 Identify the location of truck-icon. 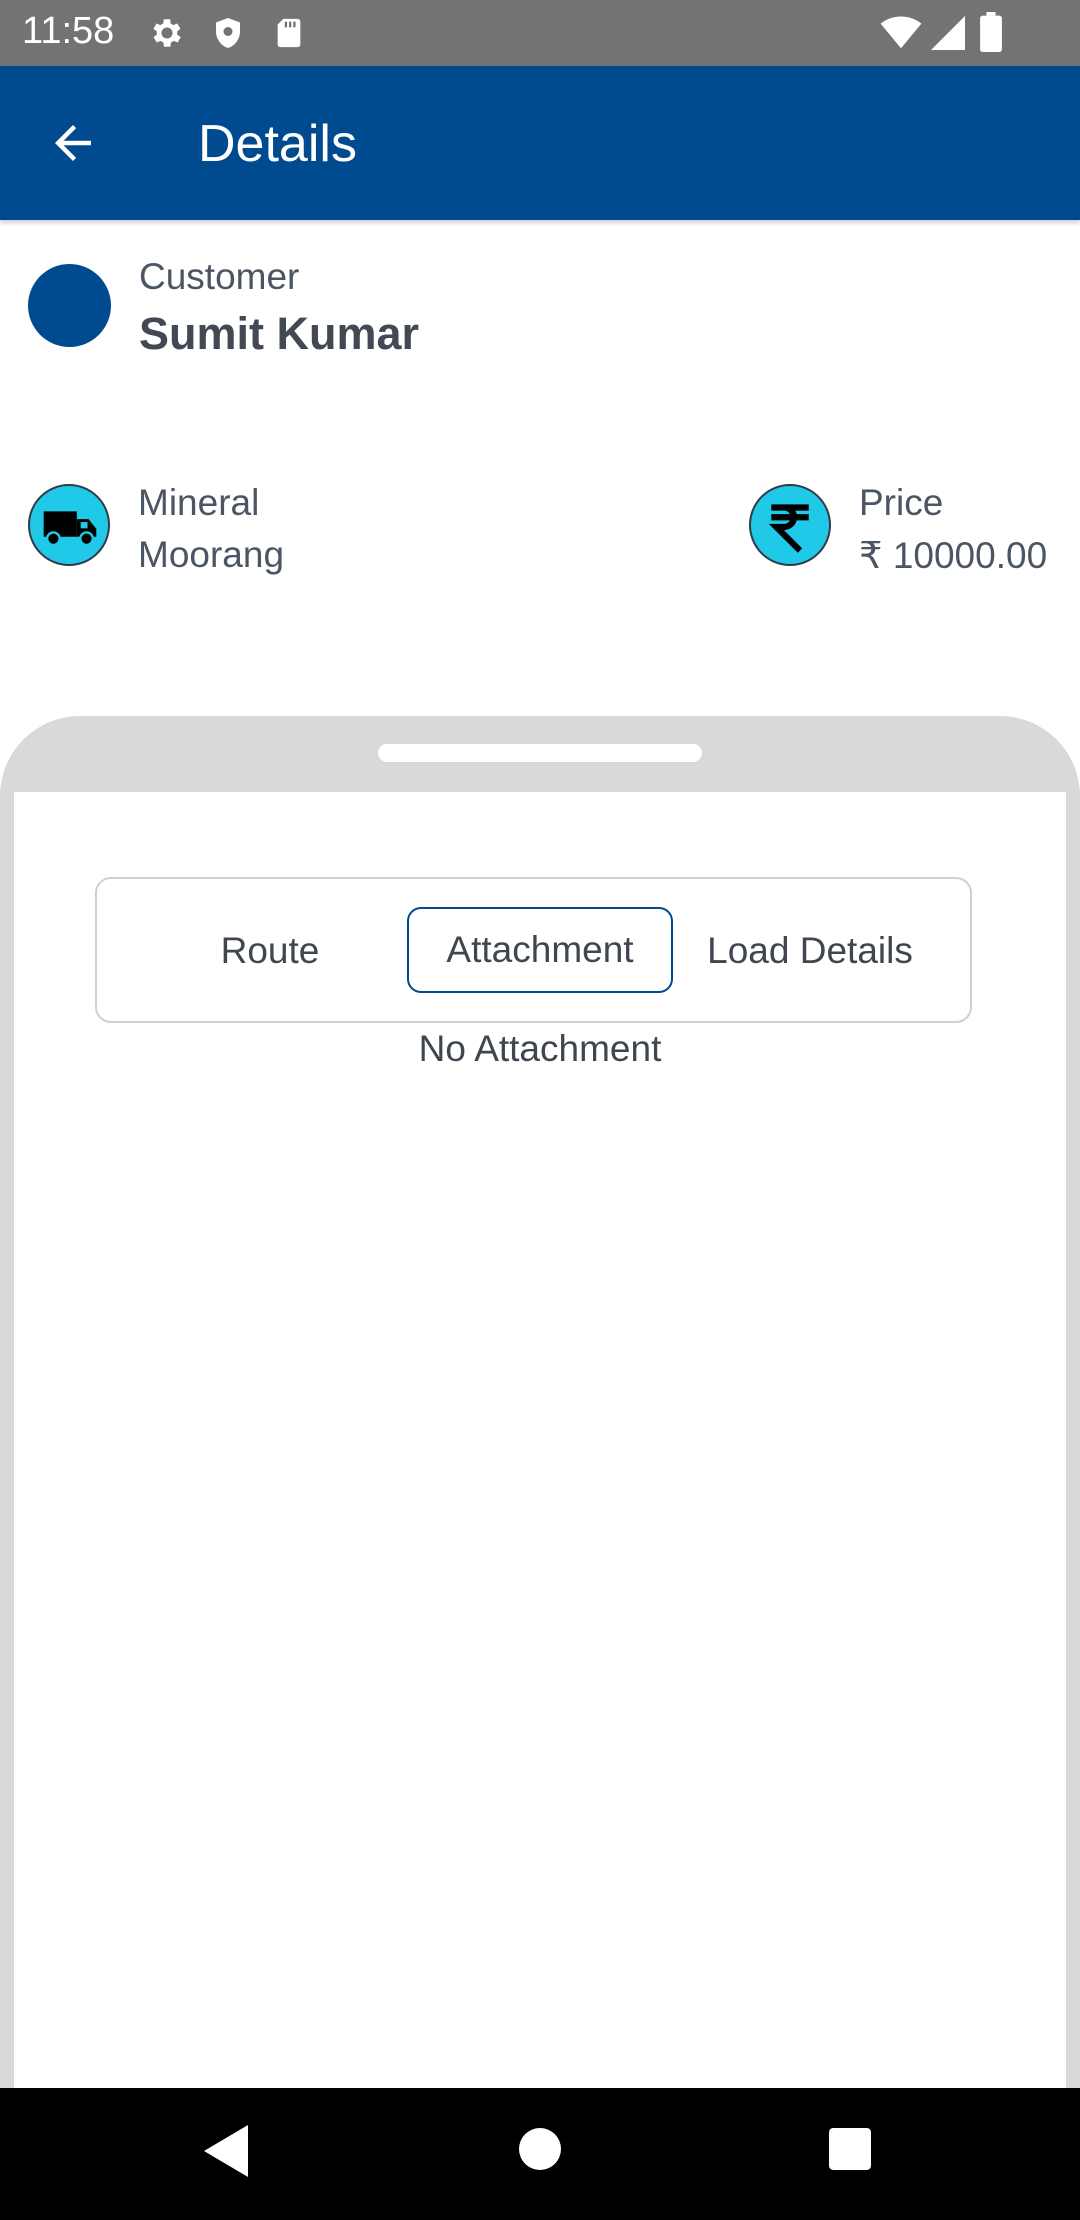
(69, 525).